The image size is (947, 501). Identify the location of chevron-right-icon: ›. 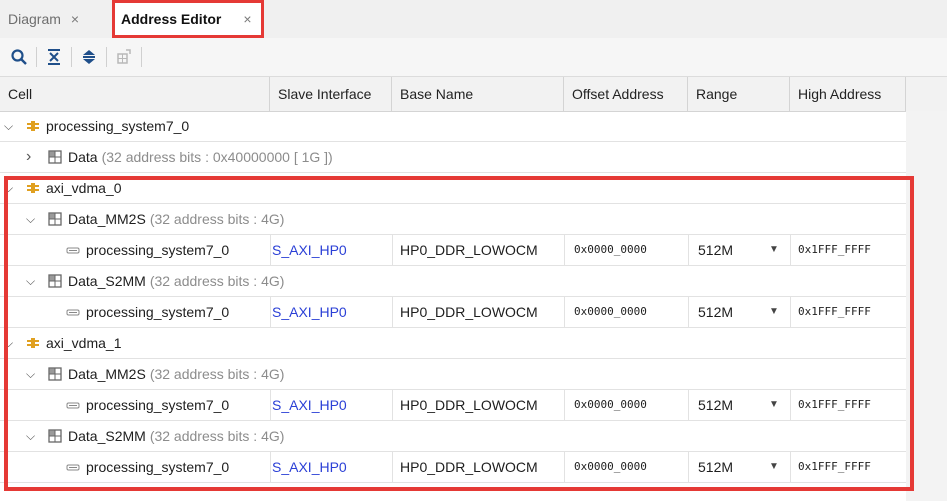
(28, 157).